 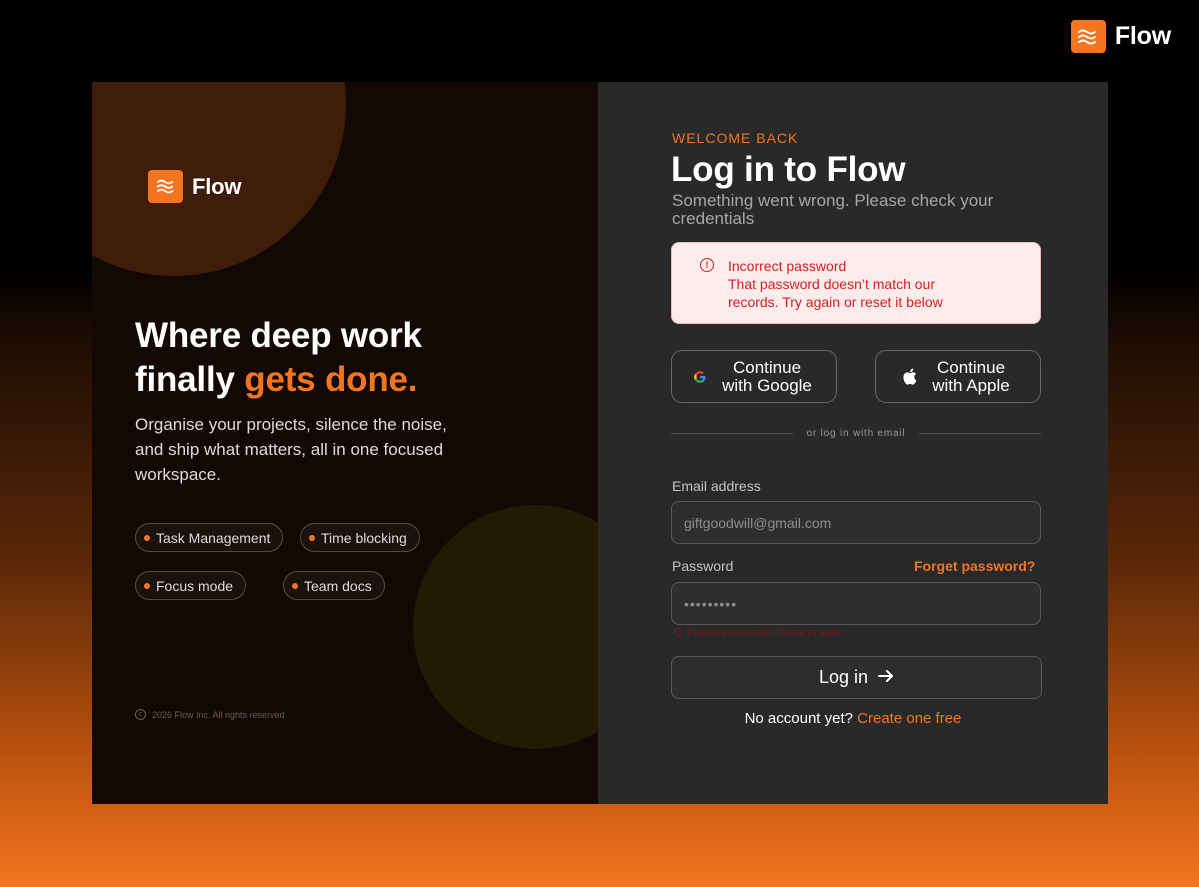 I want to click on divider: or log in with email, so click(x=856, y=433).